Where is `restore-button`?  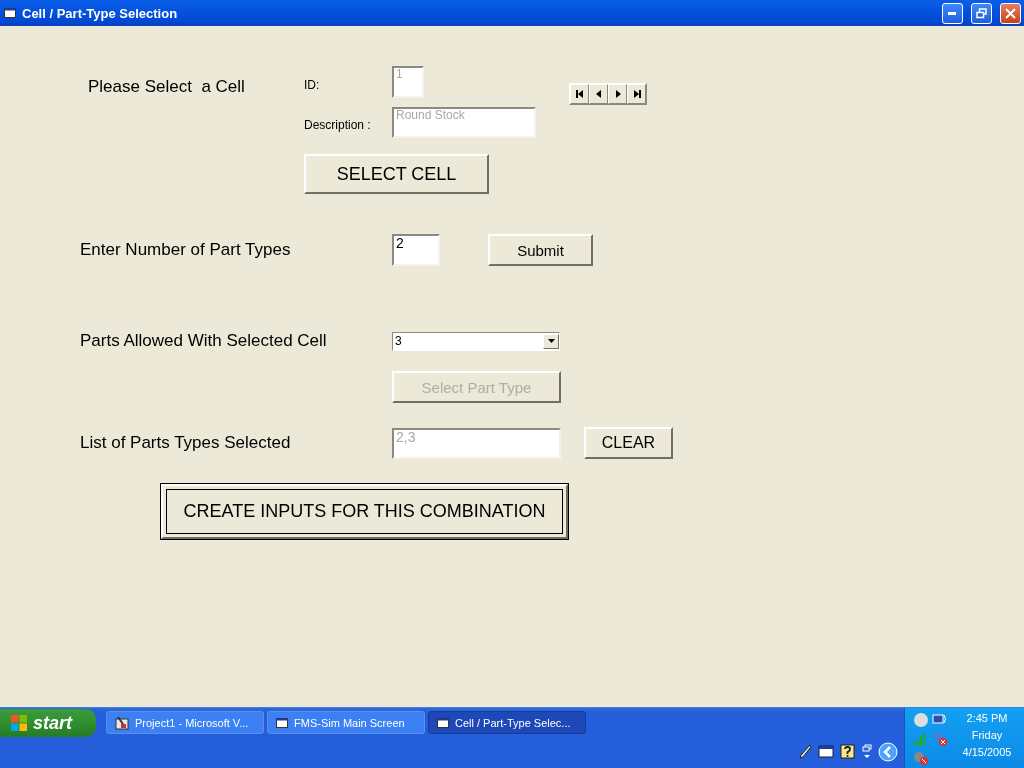 restore-button is located at coordinates (981, 13).